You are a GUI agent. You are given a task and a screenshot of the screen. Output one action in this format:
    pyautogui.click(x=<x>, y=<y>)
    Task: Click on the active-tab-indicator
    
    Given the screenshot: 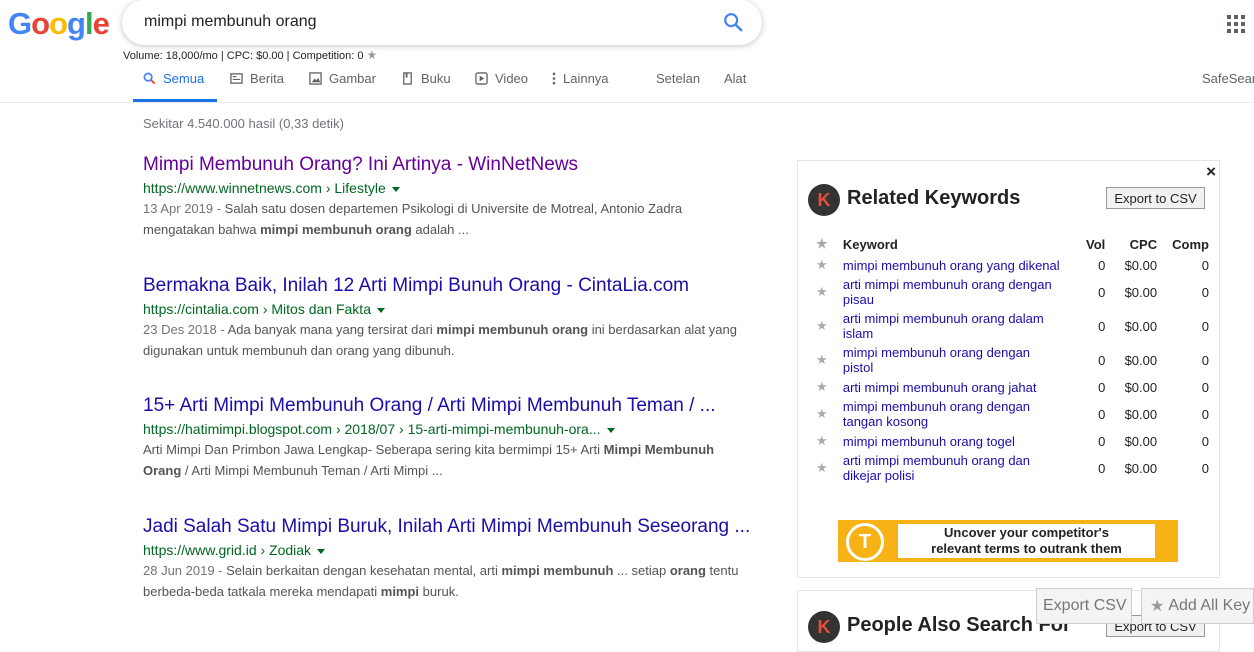 What is the action you would take?
    pyautogui.click(x=175, y=100)
    